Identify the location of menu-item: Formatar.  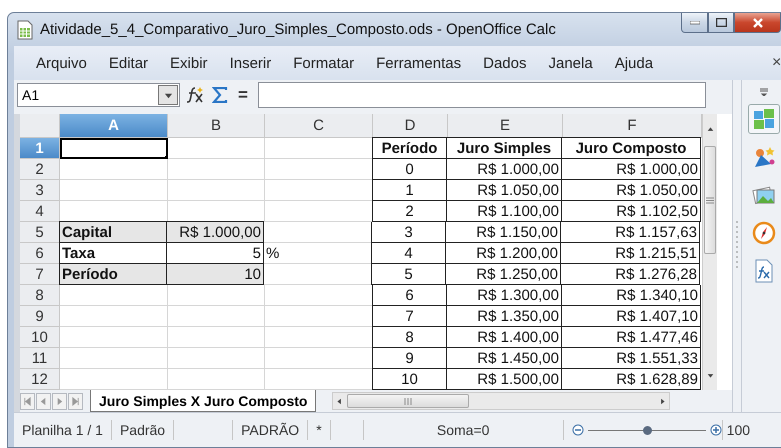
(324, 63).